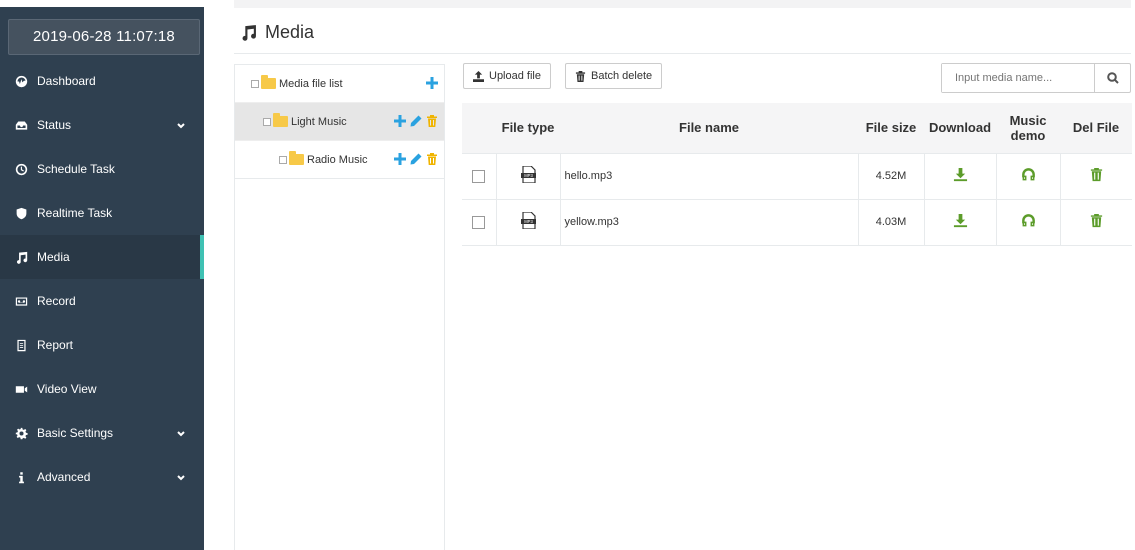  I want to click on table-row: MP3 hello.mp3 4.52M, so click(797, 175).